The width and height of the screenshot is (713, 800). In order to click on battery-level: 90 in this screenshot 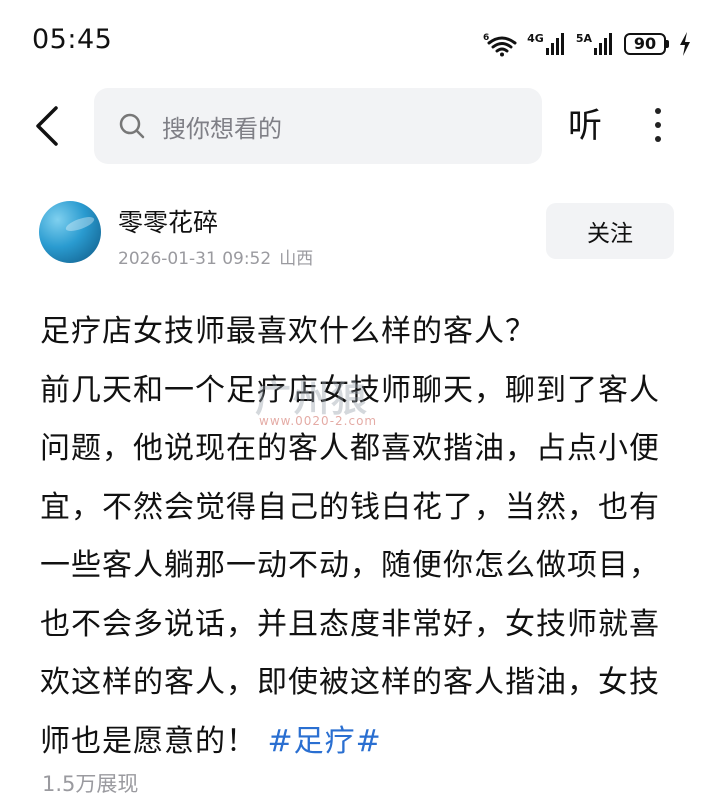, I will do `click(645, 44)`.